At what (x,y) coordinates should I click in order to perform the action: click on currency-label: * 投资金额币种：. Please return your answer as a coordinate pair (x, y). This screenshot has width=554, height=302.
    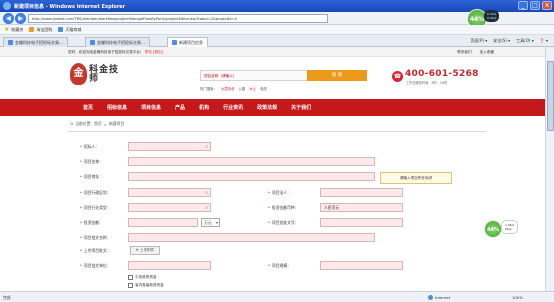
    Looking at the image, I should click on (283, 207).